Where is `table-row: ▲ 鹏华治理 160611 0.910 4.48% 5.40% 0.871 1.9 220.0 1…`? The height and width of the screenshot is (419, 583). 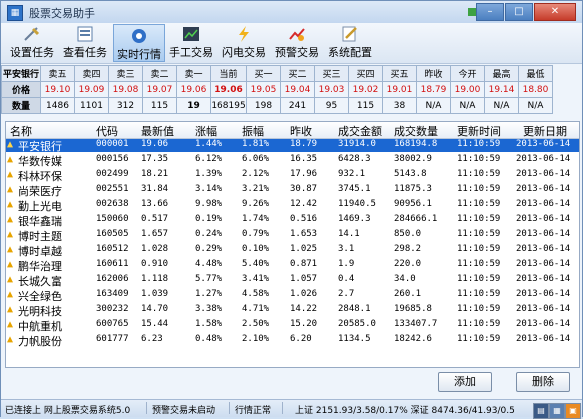
table-row: ▲ 鹏华治理 160611 0.910 4.48% 5.40% 0.871 1.9 220.0 1… is located at coordinates (292, 266).